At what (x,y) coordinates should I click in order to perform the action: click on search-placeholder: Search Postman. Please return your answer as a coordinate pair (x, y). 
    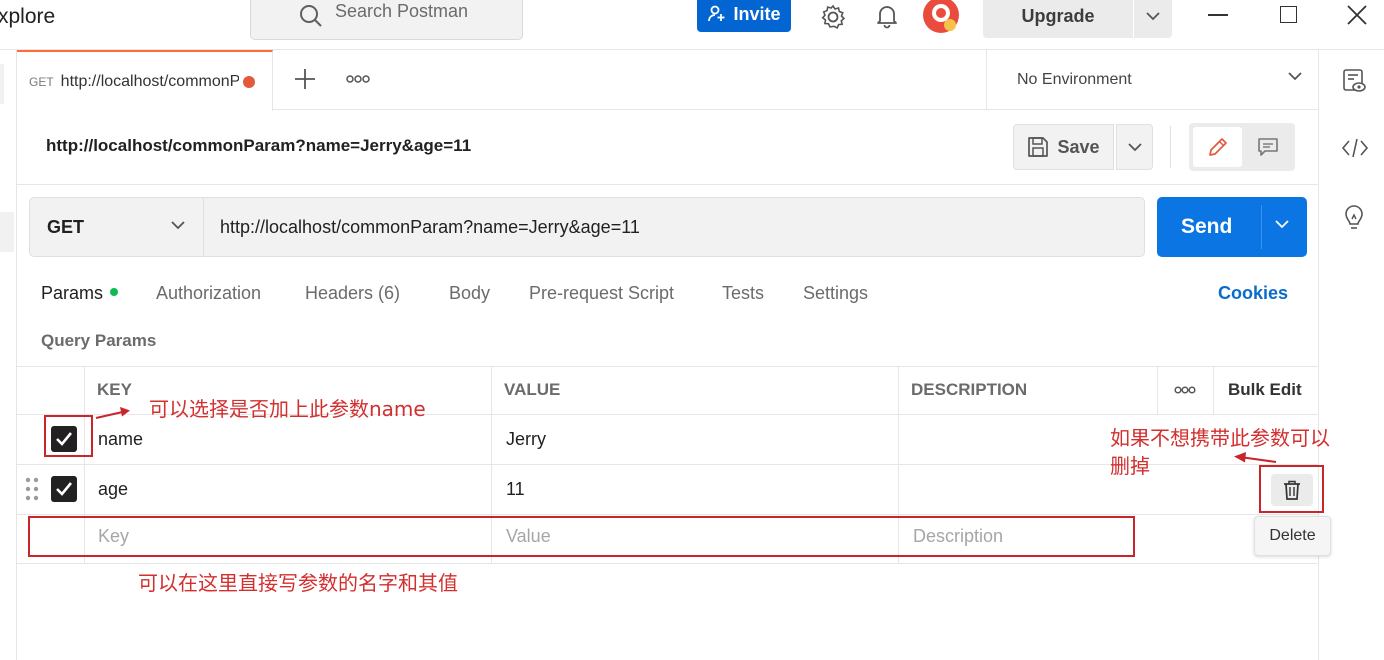
    Looking at the image, I should click on (402, 11).